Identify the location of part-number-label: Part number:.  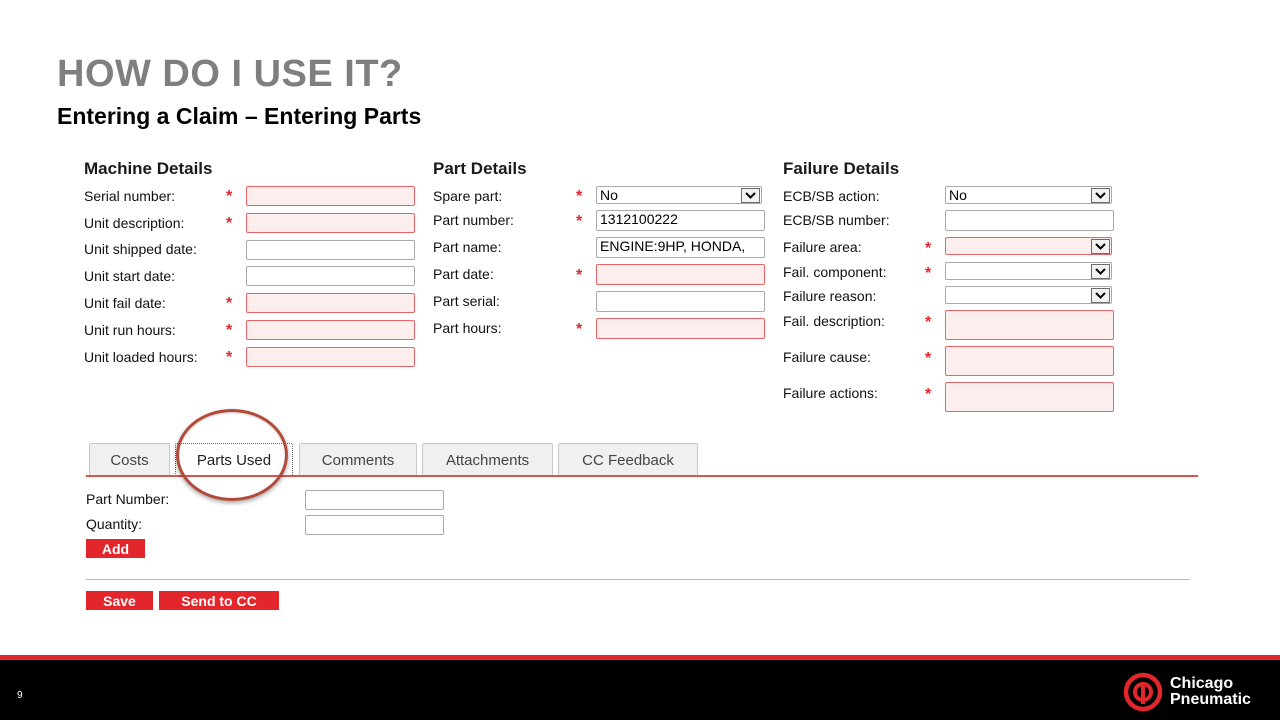
(473, 220).